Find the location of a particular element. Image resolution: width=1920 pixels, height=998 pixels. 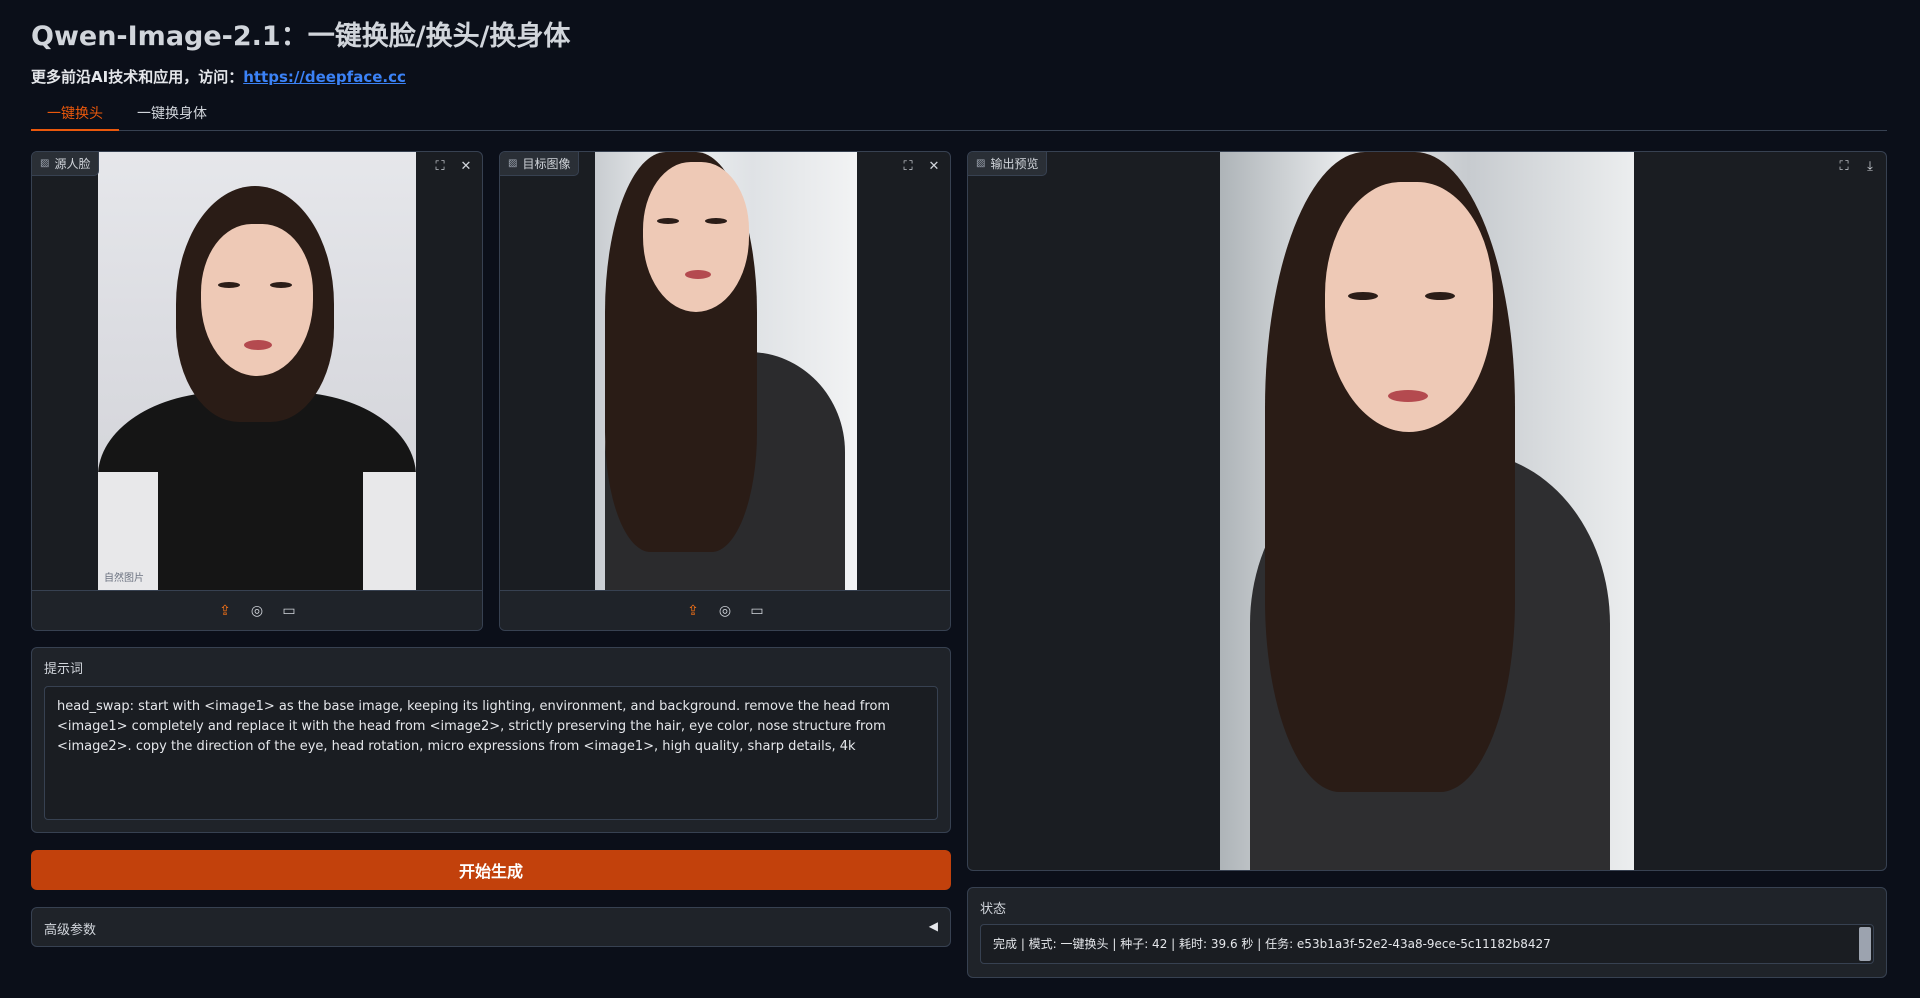

target-image-badge: ▨ 目标图像 is located at coordinates (540, 164).